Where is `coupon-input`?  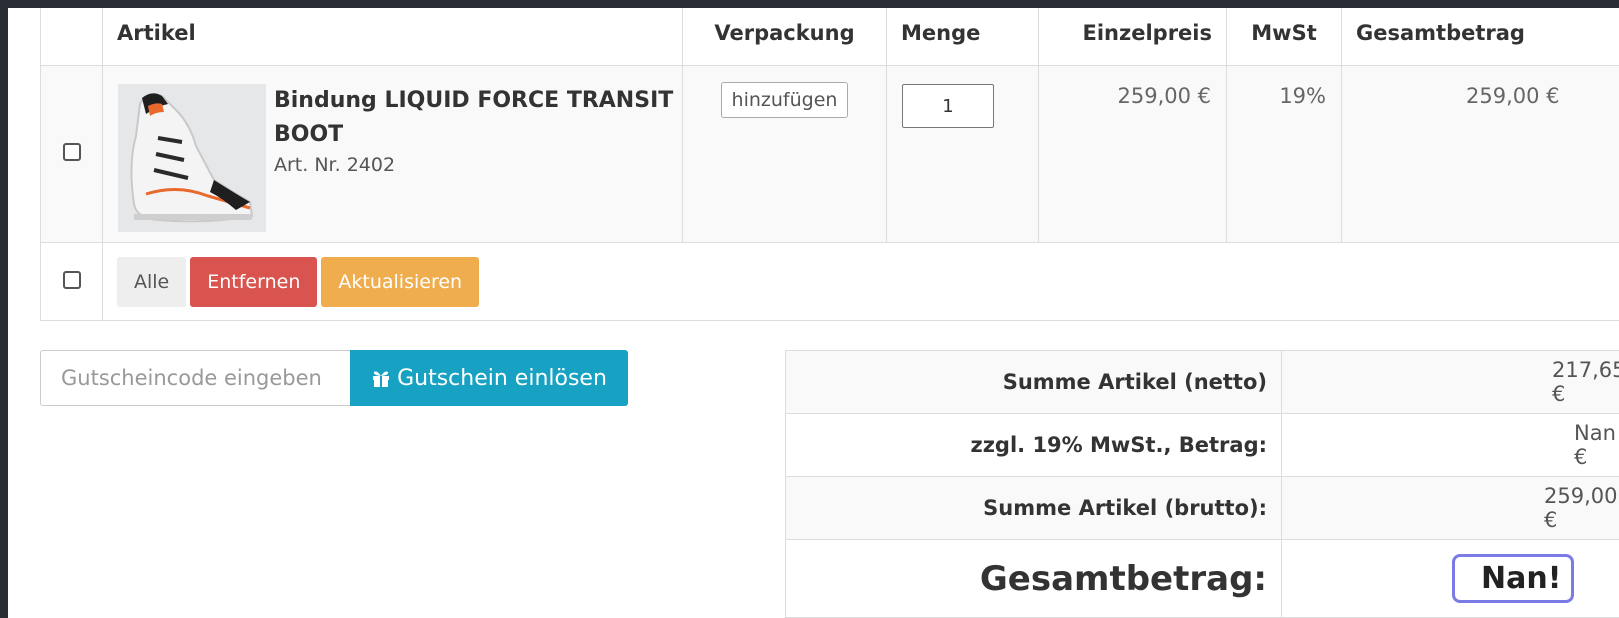
coupon-input is located at coordinates (195, 378).